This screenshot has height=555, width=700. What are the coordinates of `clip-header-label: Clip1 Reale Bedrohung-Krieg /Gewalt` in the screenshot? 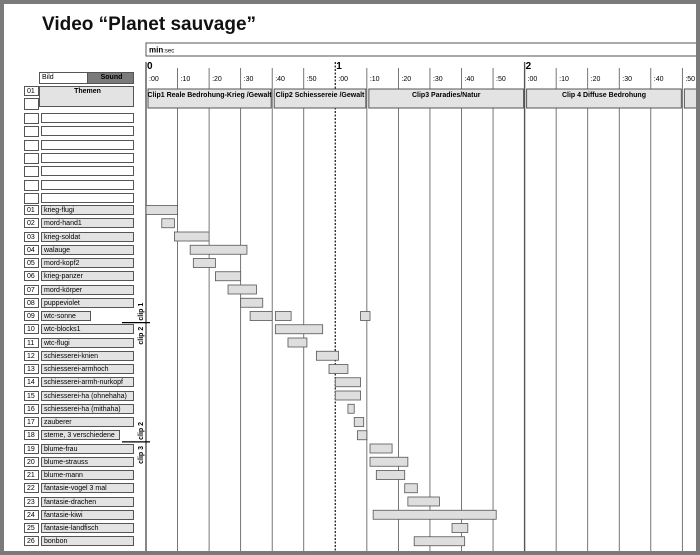 It's located at (210, 95).